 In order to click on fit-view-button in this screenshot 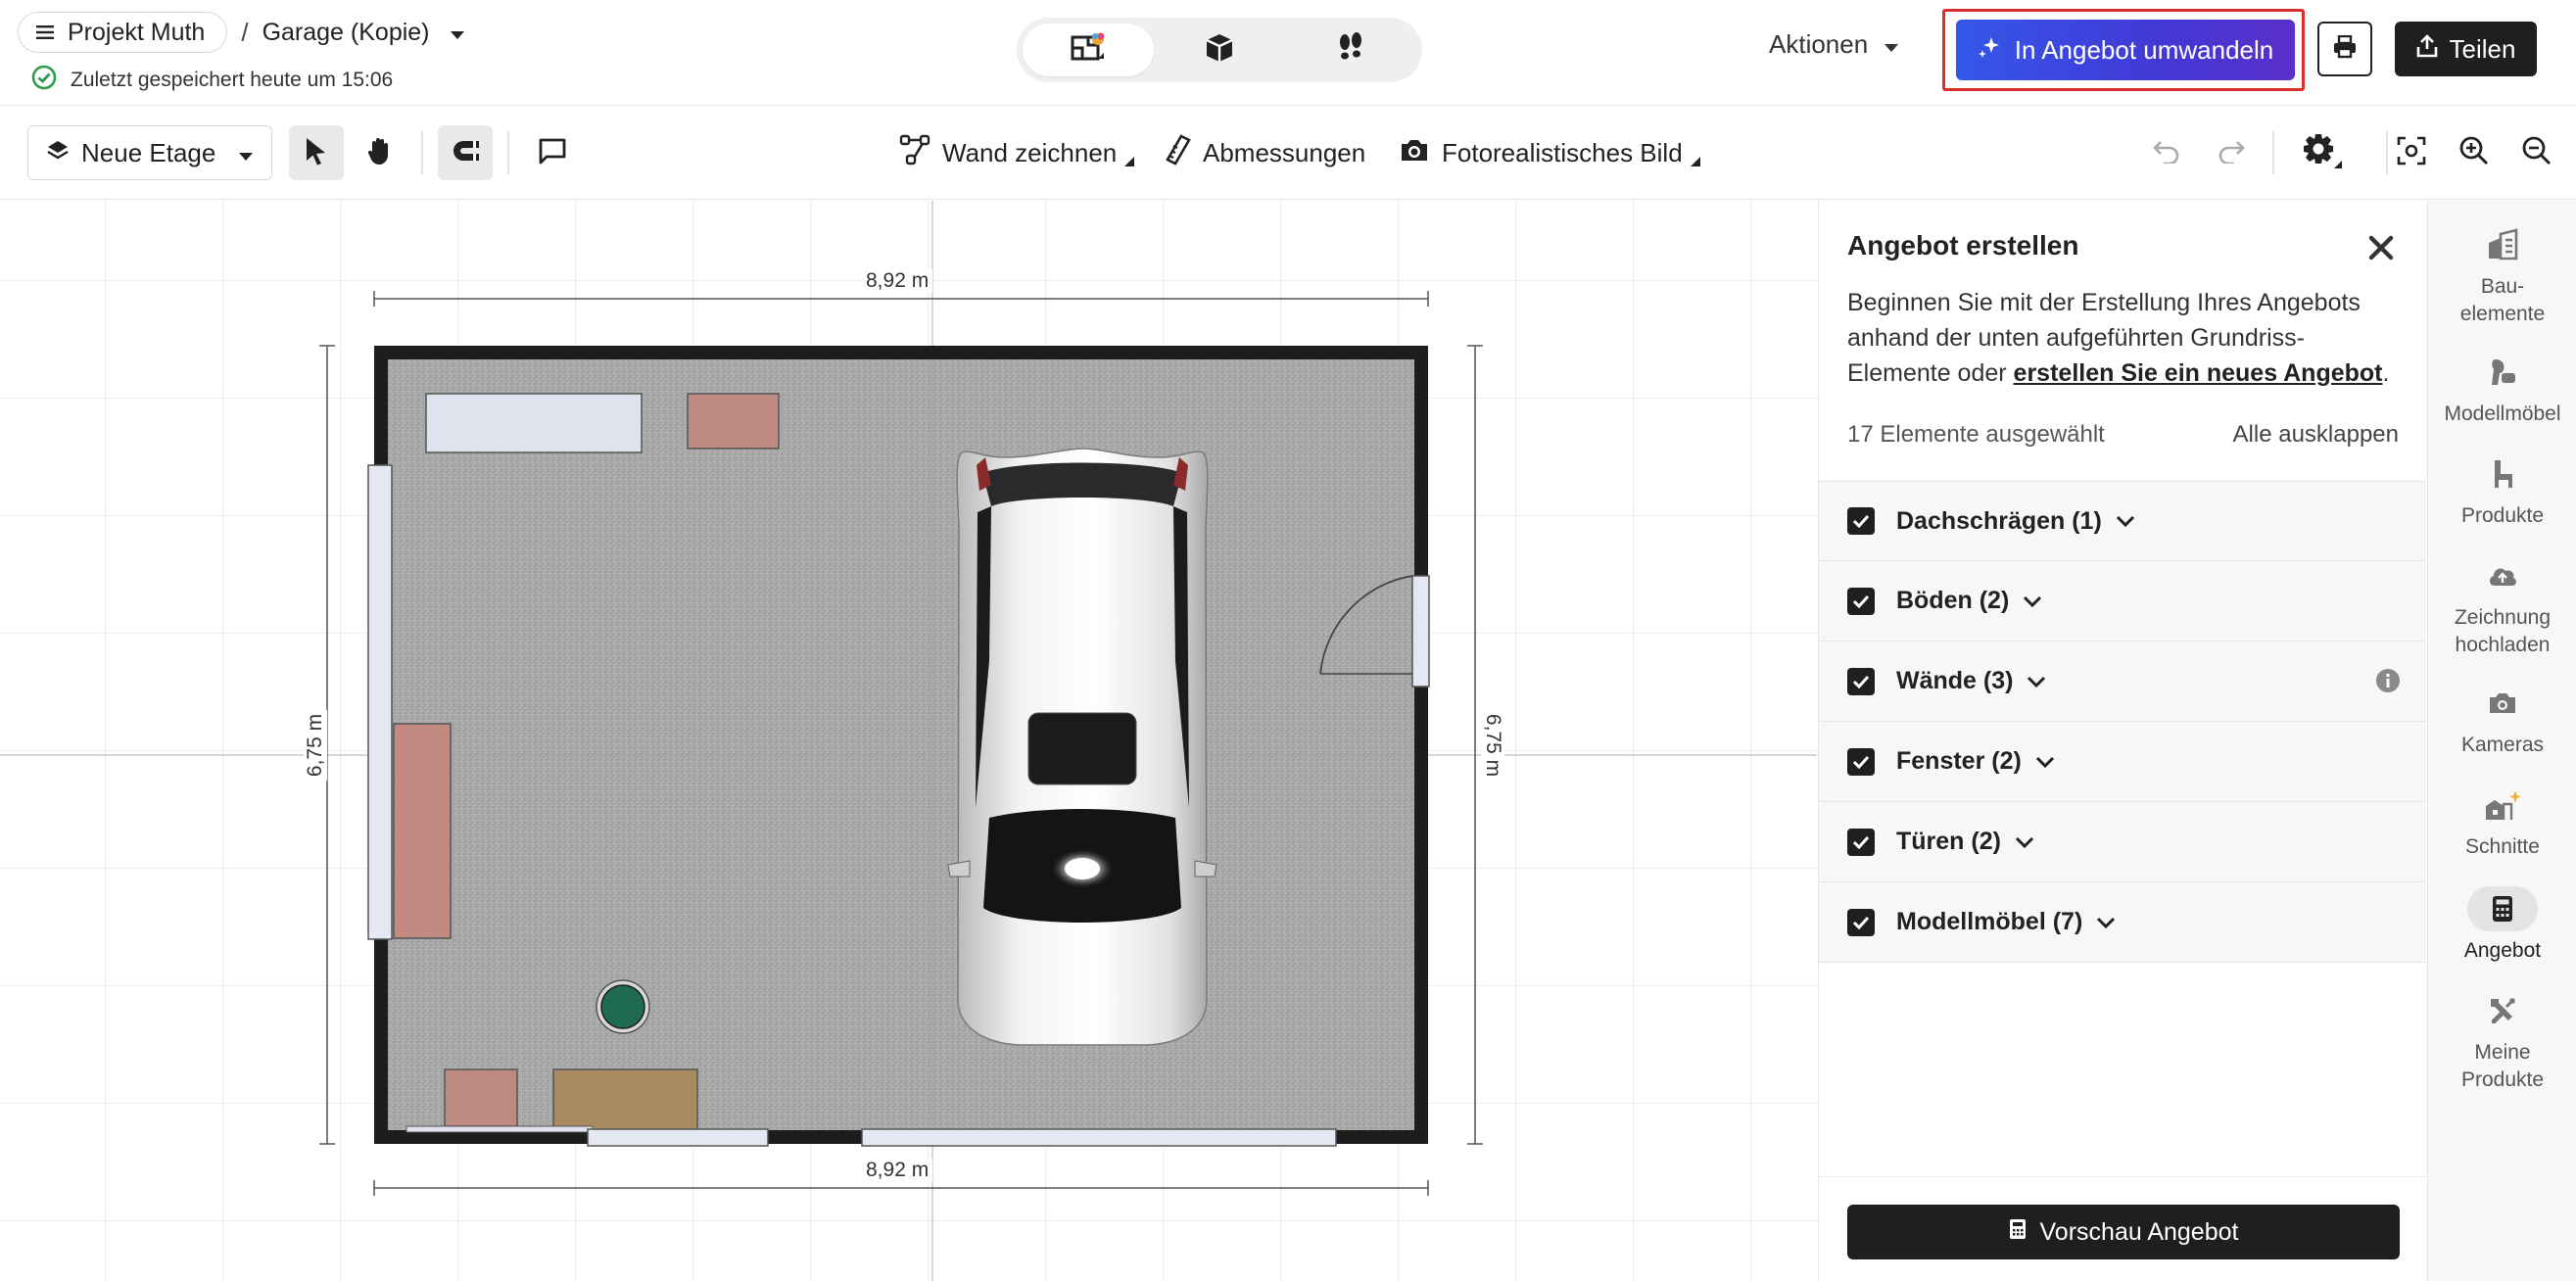, I will do `click(2412, 152)`.